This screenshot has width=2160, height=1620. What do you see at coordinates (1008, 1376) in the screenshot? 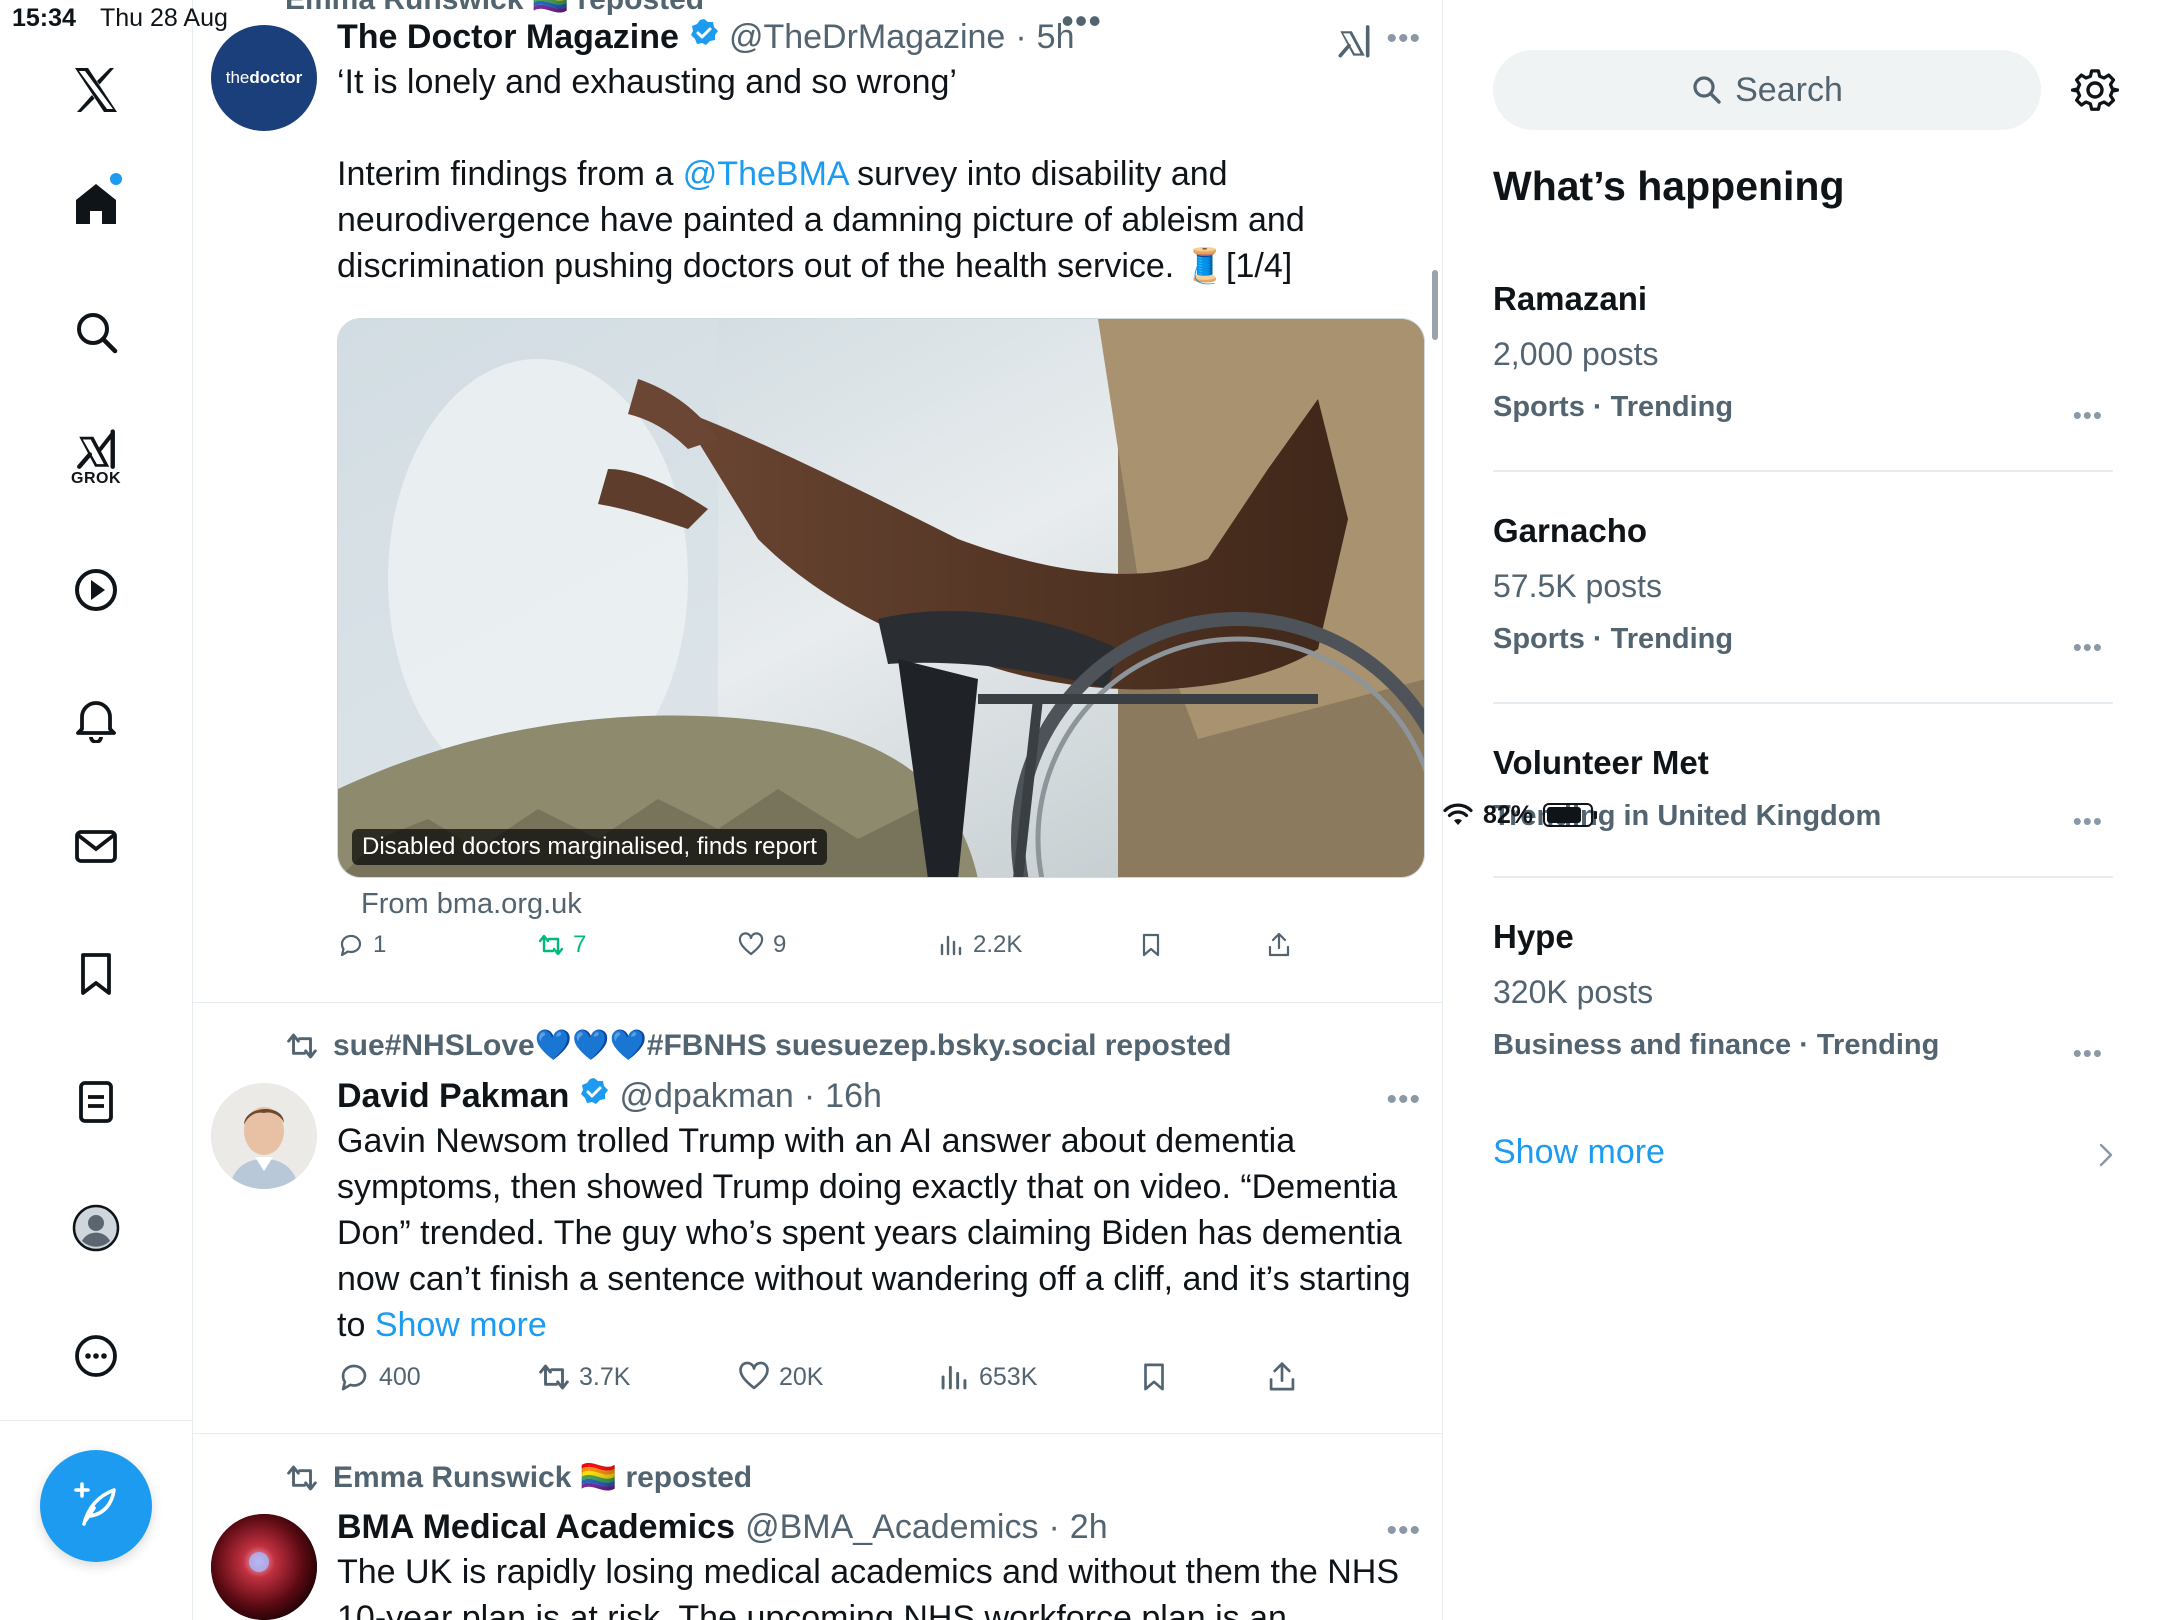
I see `views-count: 653K` at bounding box center [1008, 1376].